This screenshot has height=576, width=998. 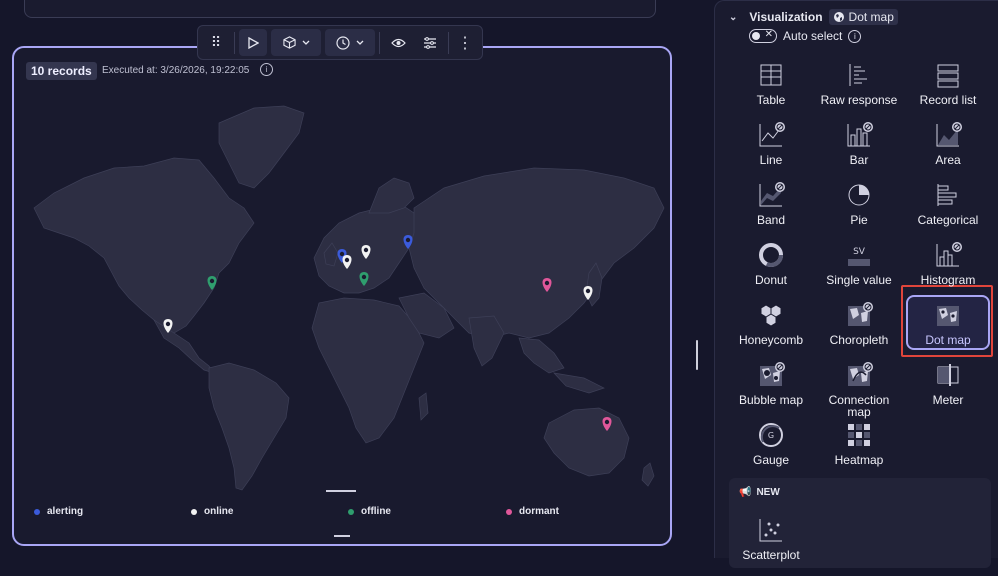 I want to click on gauge-icon: G, so click(x=771, y=435).